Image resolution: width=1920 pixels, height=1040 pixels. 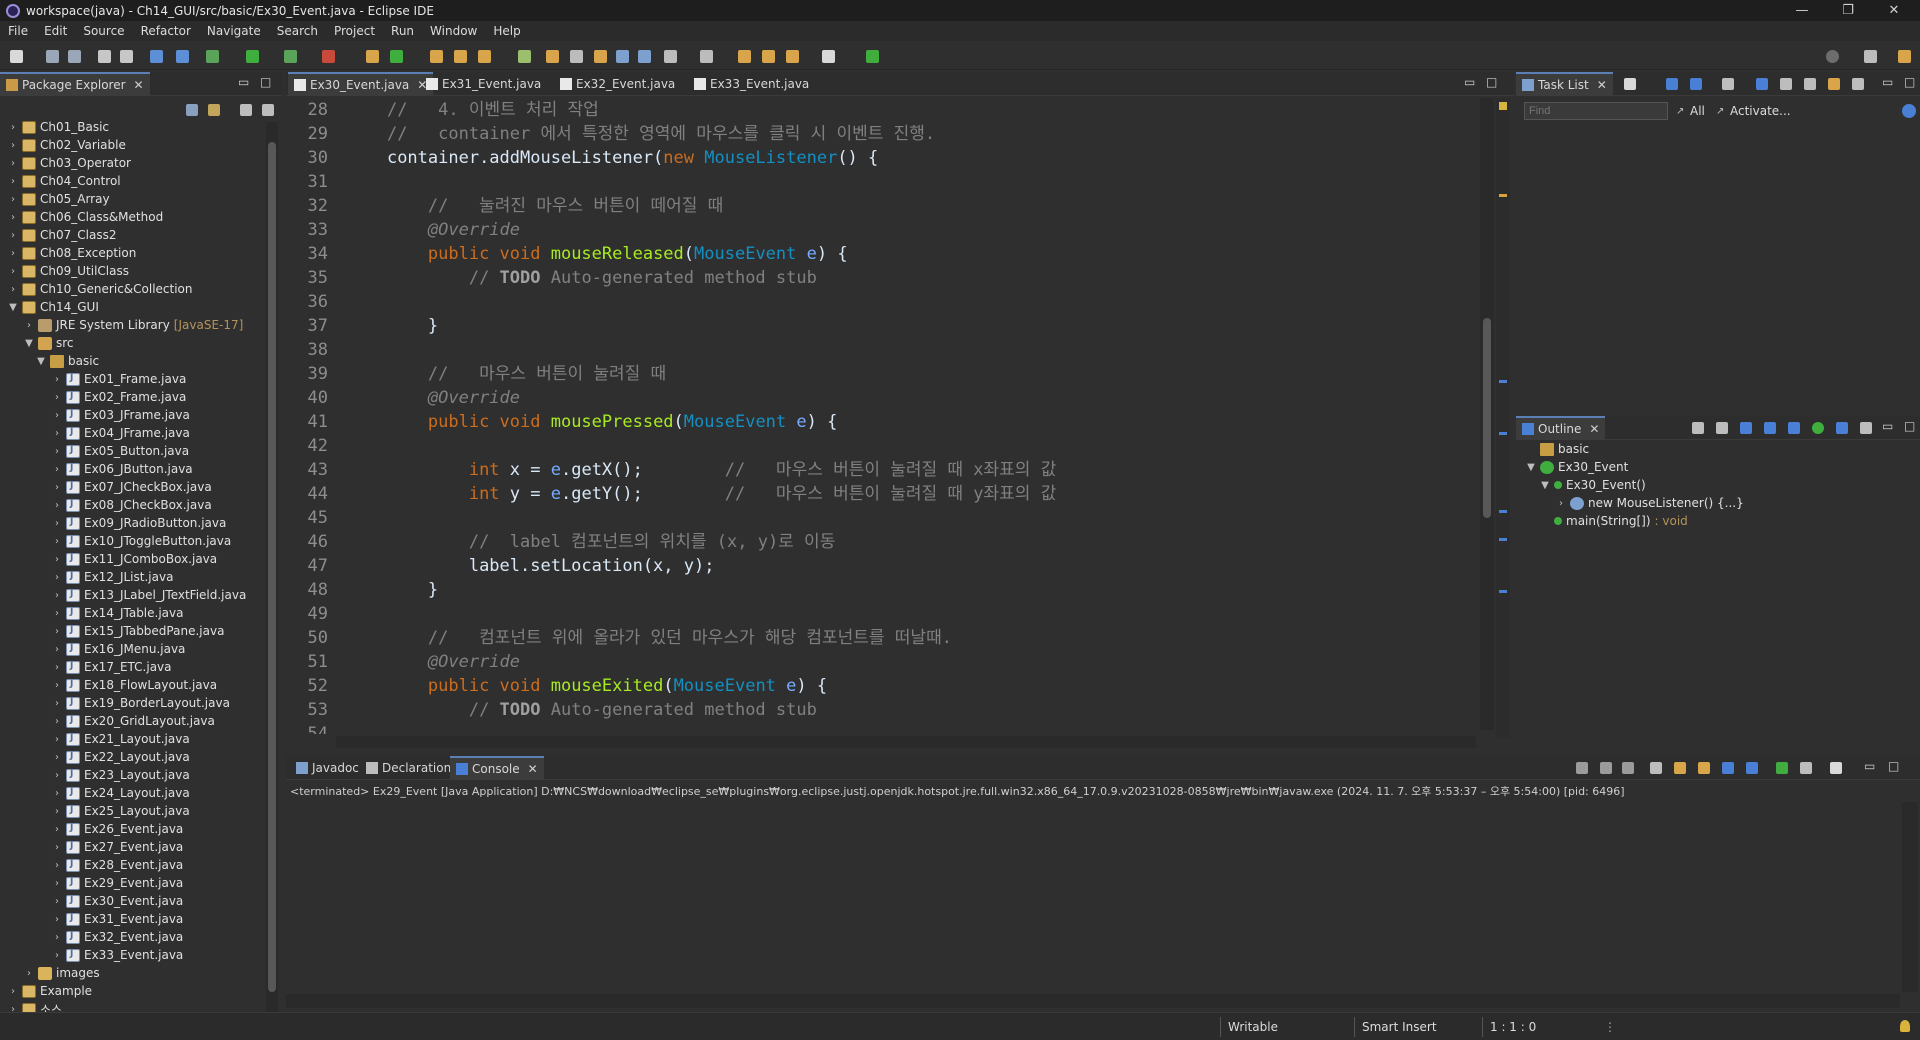 I want to click on tree-images-folder: › images, so click(x=62, y=973).